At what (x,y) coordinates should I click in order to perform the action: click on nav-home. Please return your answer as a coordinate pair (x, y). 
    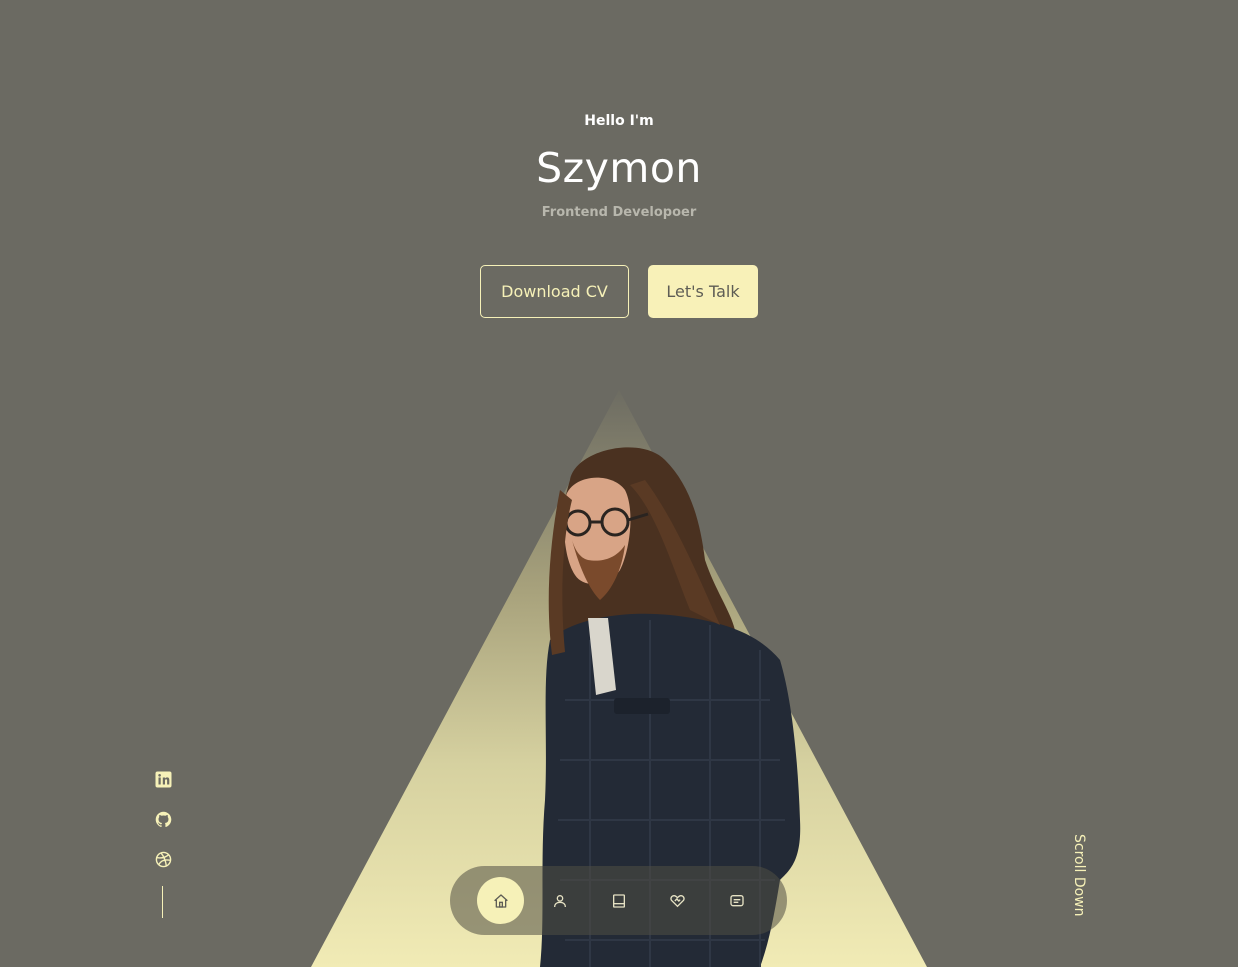
    Looking at the image, I should click on (500, 900).